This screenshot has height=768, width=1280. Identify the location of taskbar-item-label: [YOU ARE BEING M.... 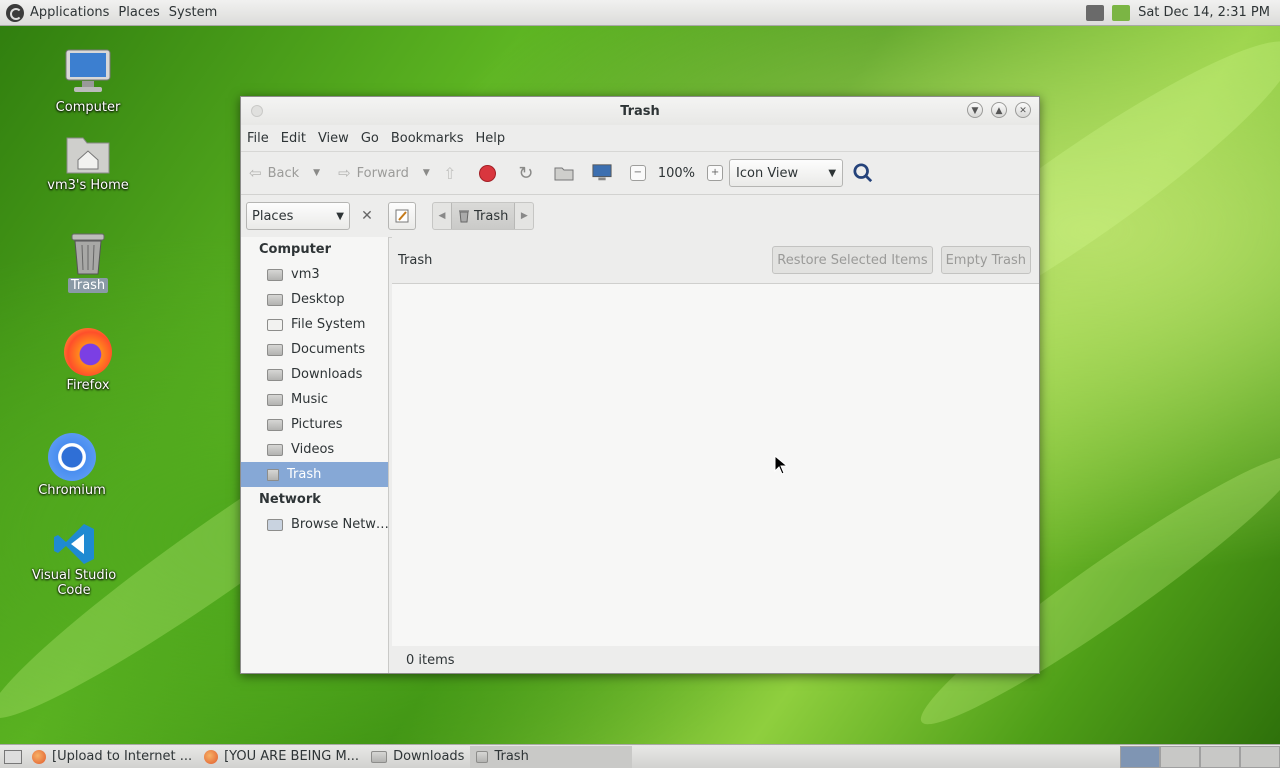
(292, 756).